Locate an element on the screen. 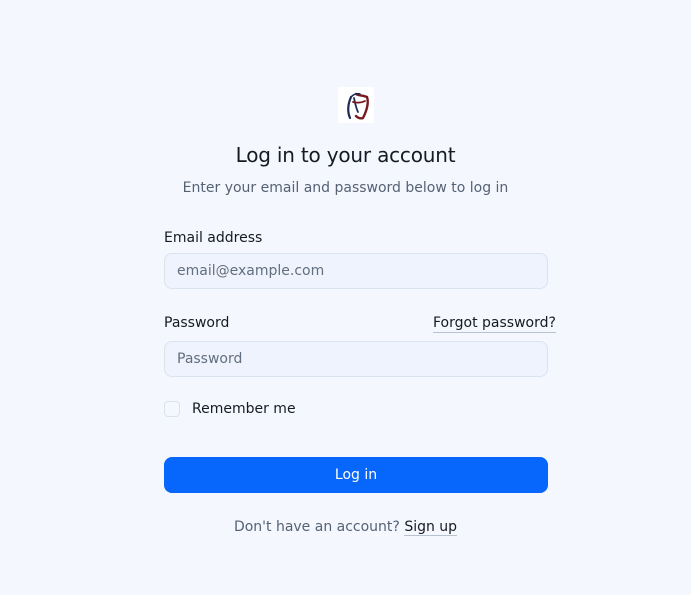 This screenshot has height=595, width=691. signup-prompt-text: Don't have an account? is located at coordinates (316, 527).